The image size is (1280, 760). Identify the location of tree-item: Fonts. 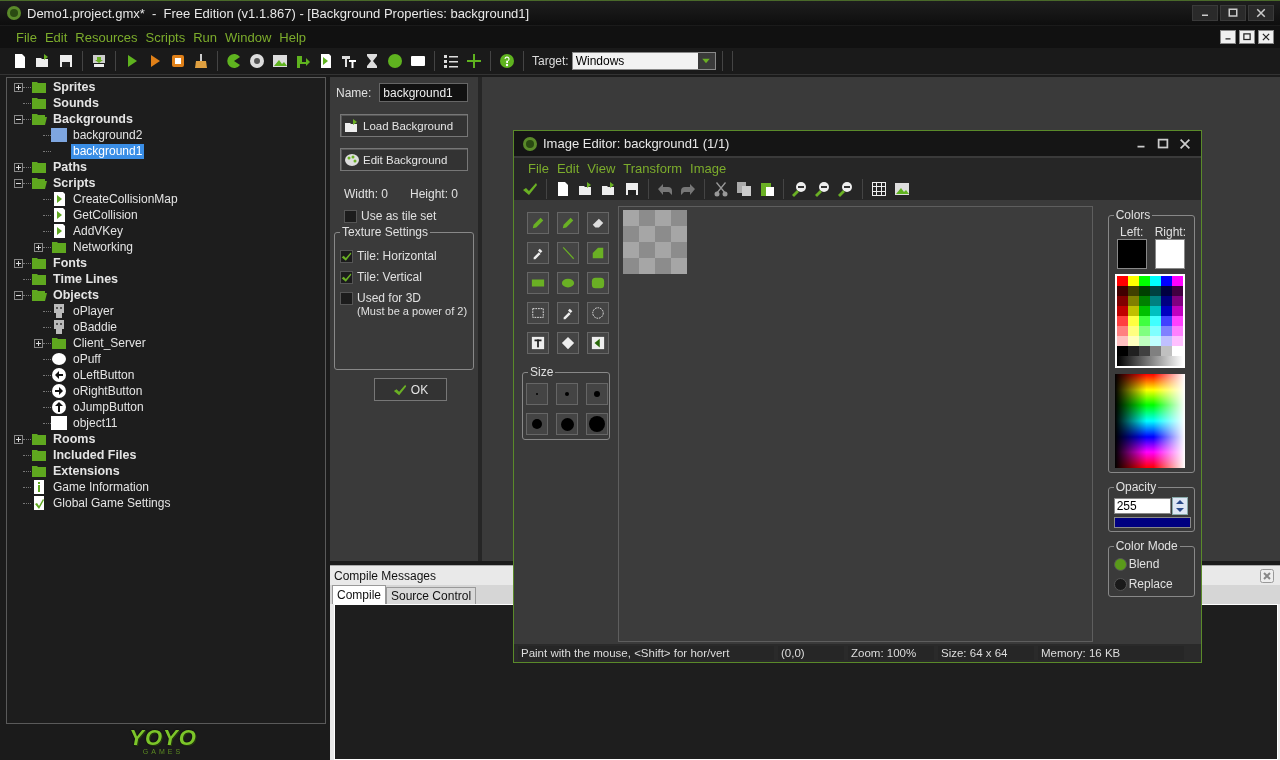
(70, 263).